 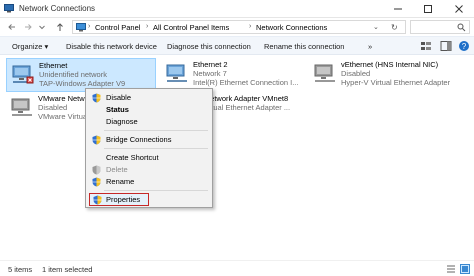 What do you see at coordinates (67, 269) in the screenshot?
I see `selection-count: 1 item selected` at bounding box center [67, 269].